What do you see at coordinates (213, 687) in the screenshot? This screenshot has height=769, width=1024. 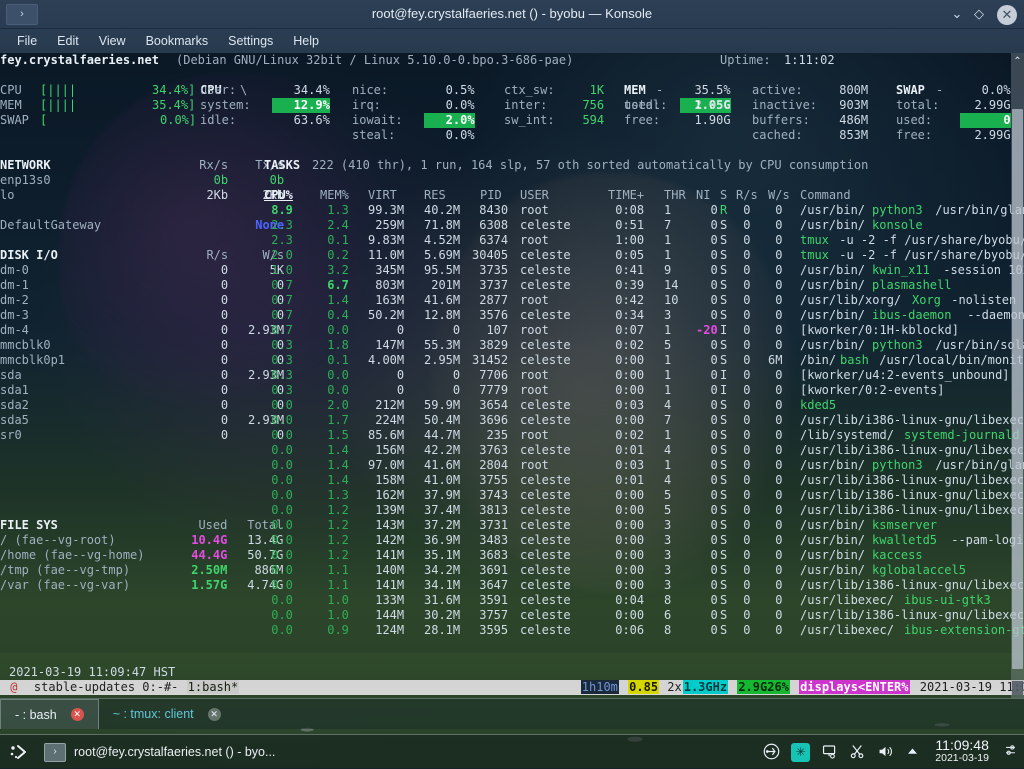 I see `byobu-window-bash: 1:bash*` at bounding box center [213, 687].